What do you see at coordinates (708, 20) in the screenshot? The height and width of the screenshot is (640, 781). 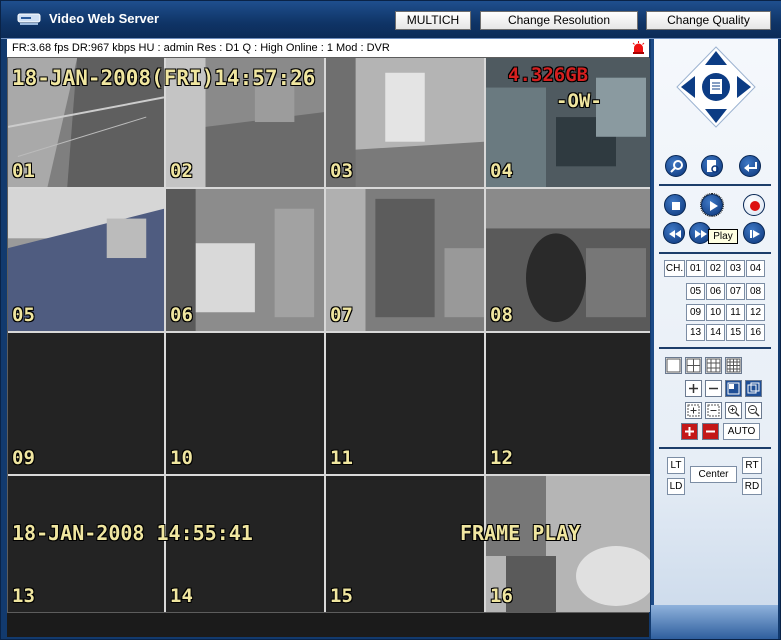 I see `change-quality-button: Change Quality` at bounding box center [708, 20].